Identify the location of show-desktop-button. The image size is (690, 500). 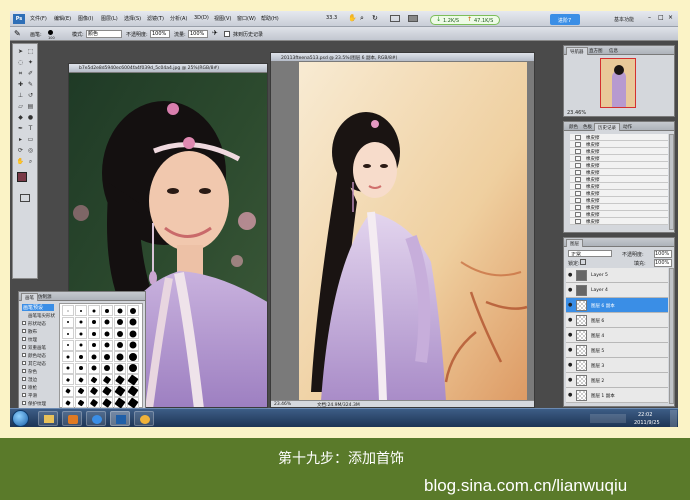
(673, 418).